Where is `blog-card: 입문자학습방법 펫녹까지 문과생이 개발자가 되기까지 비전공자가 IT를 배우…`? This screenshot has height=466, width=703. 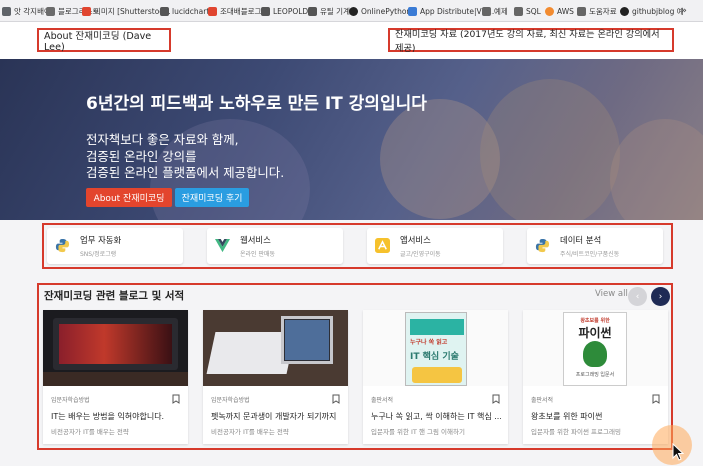
blog-card: 입문자학습방법 펫녹까지 문과생이 개발자가 되기까지 비전공자가 IT를 배우… is located at coordinates (275, 377).